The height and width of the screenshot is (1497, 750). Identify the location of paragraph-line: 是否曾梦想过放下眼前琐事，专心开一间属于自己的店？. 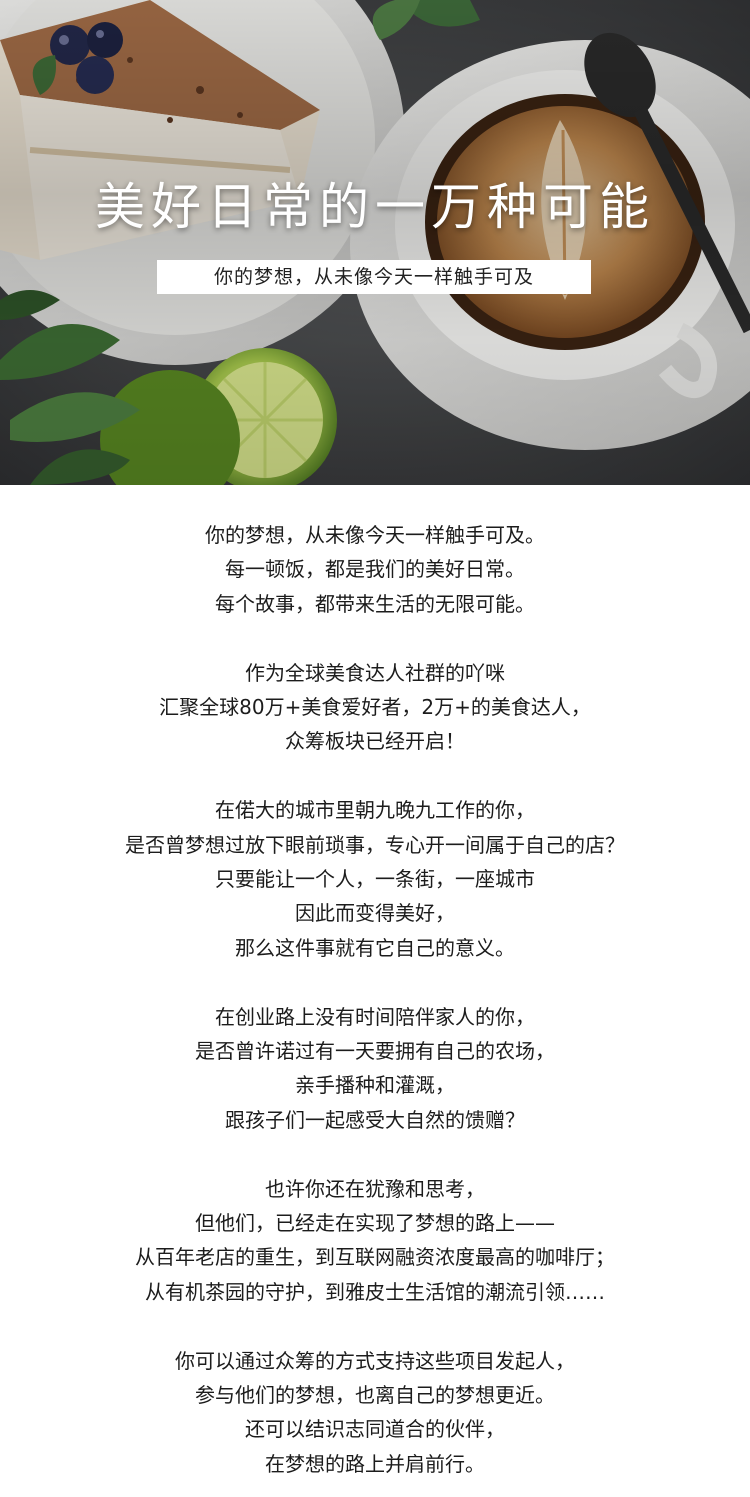
(375, 844).